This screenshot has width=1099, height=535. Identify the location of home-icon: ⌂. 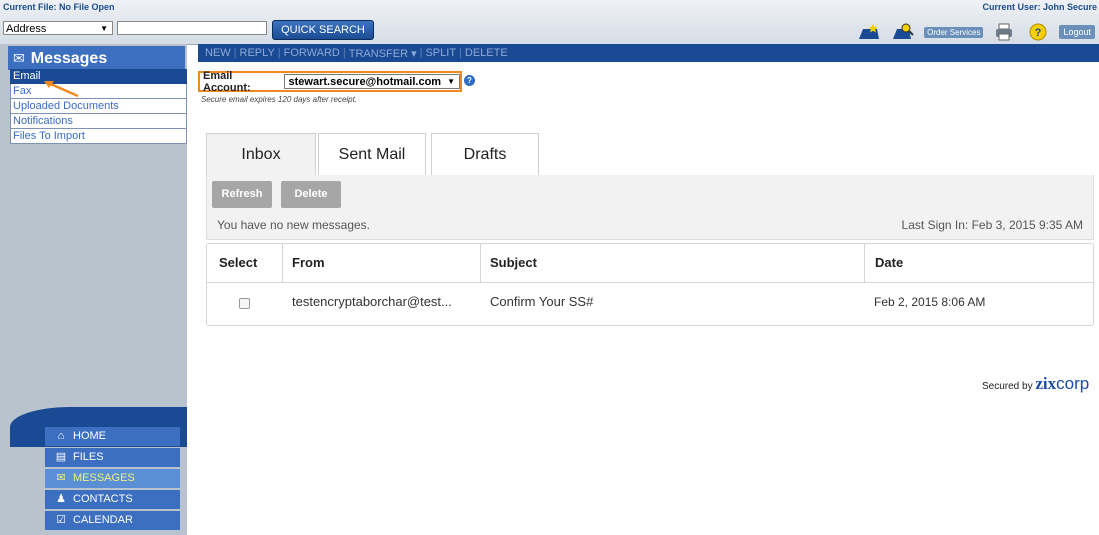
(61, 436).